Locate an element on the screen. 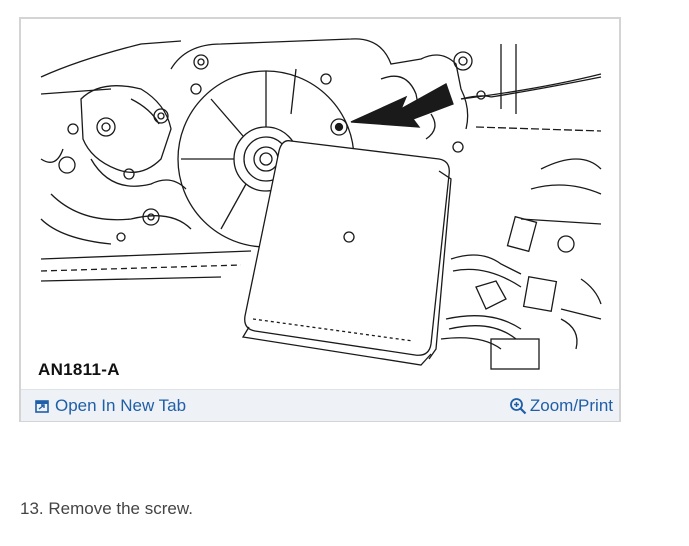 Image resolution: width=689 pixels, height=546 pixels. zoom-print-label: Zoom/Print is located at coordinates (571, 405).